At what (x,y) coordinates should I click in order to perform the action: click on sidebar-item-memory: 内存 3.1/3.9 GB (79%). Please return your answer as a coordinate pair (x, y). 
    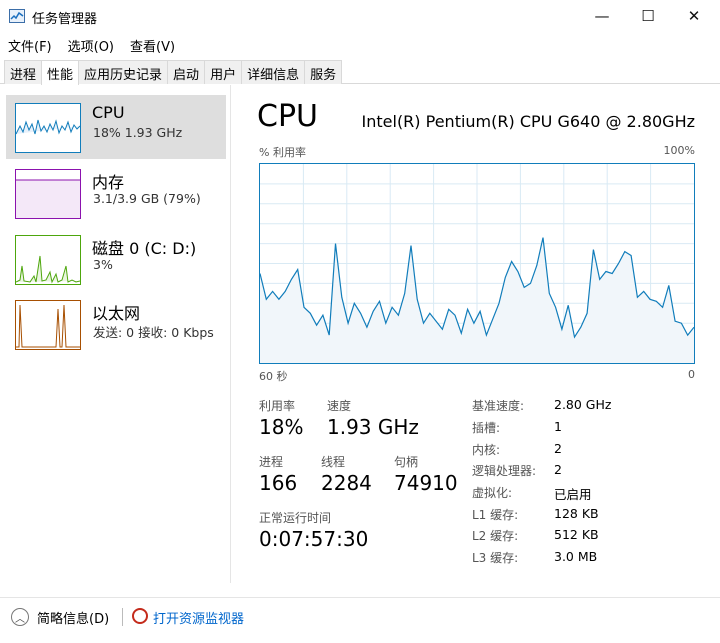
    Looking at the image, I should click on (116, 193).